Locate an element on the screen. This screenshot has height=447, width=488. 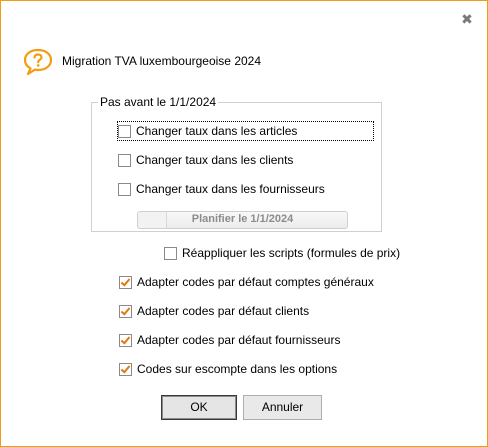
default-codes-suppliers-checkbox: Adapter codes par défaut fournisseurs is located at coordinates (229, 340).